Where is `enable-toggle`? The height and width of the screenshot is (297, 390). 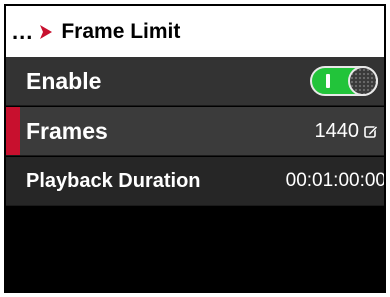
enable-toggle is located at coordinates (344, 81).